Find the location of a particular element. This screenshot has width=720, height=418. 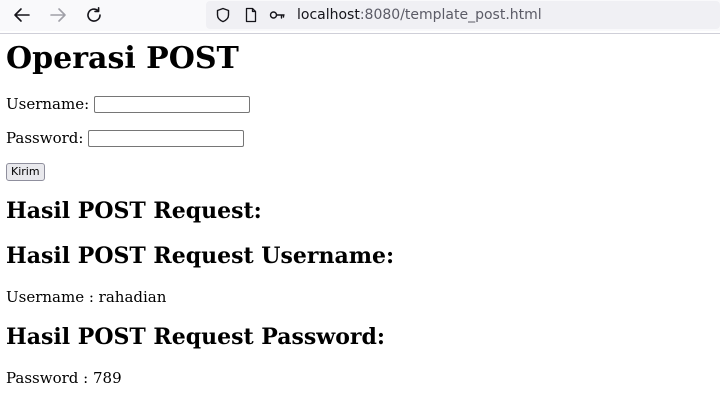

reload-button is located at coordinates (94, 15).